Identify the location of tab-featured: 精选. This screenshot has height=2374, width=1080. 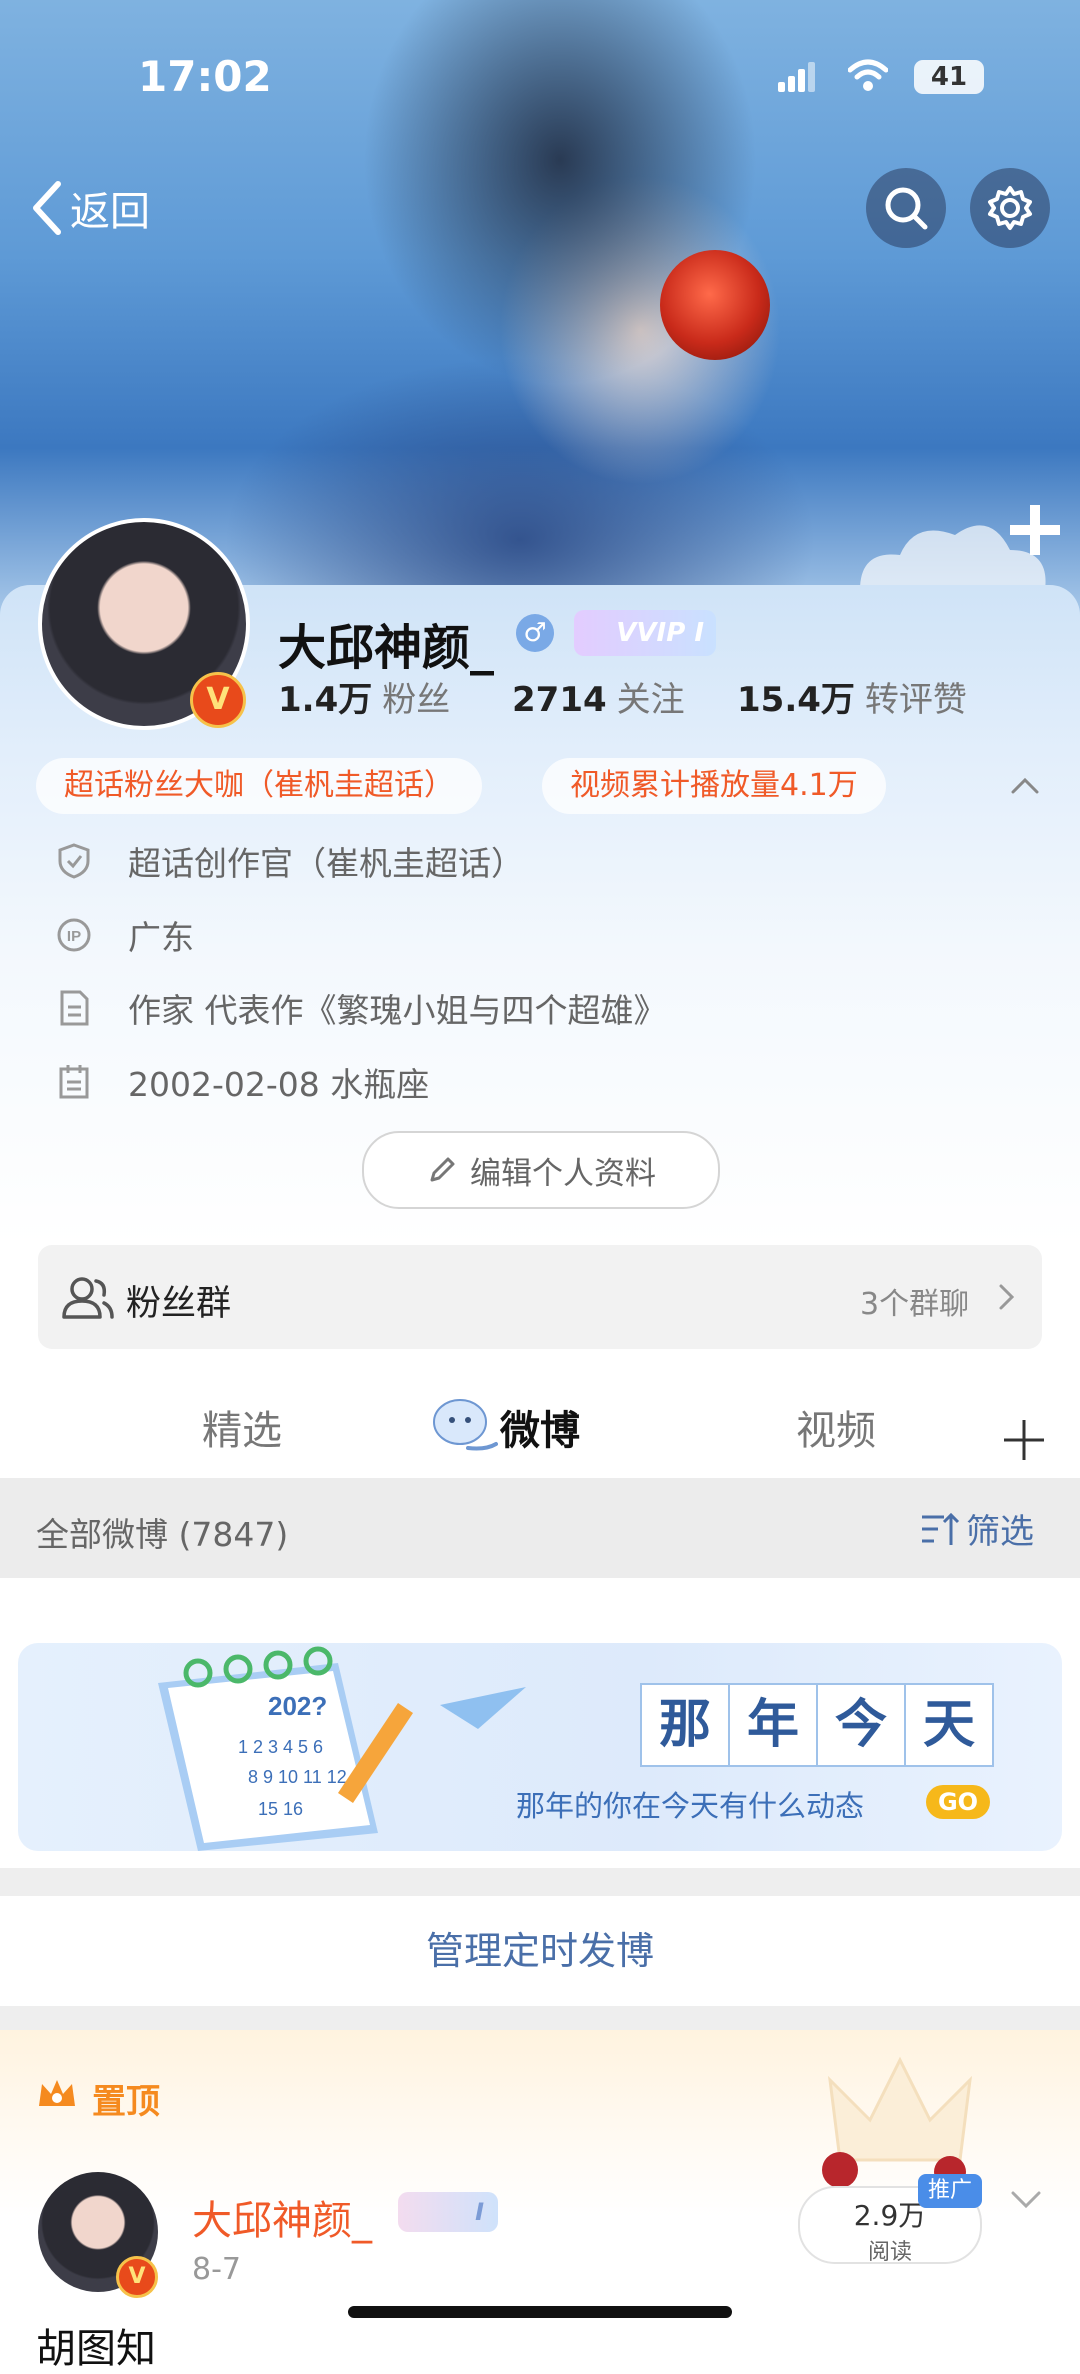
(242, 1427).